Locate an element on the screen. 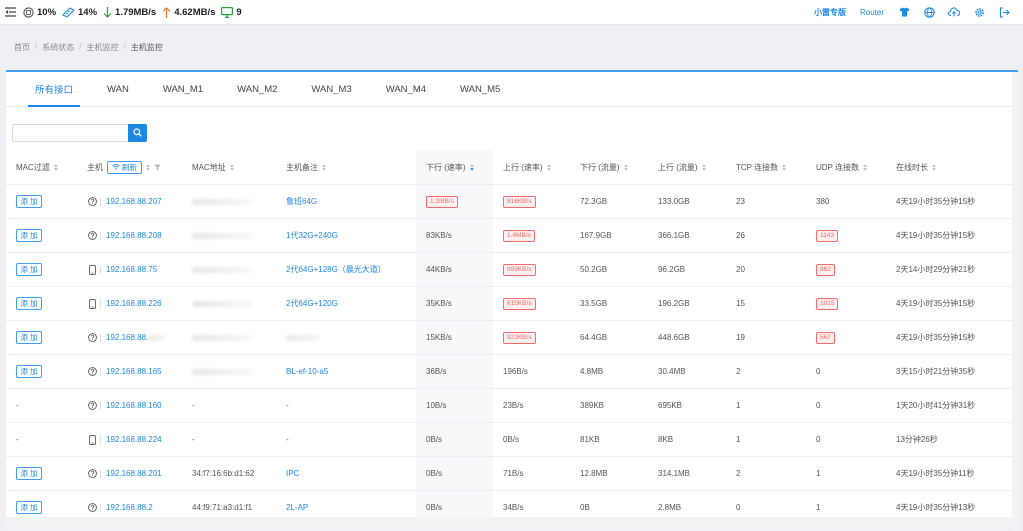 This screenshot has width=1023, height=531. breadcrumb-system-status: 系统状态 is located at coordinates (58, 47).